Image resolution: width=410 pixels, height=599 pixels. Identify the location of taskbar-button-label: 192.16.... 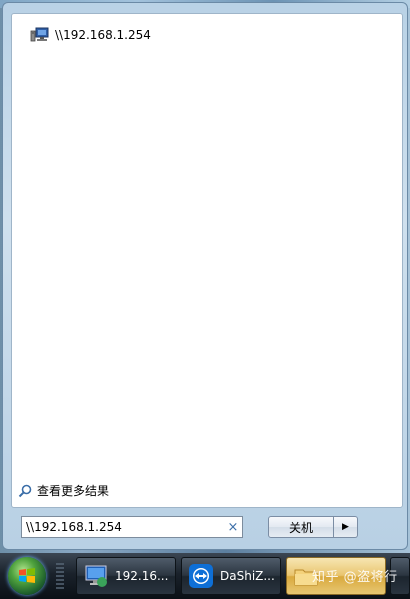
(142, 576).